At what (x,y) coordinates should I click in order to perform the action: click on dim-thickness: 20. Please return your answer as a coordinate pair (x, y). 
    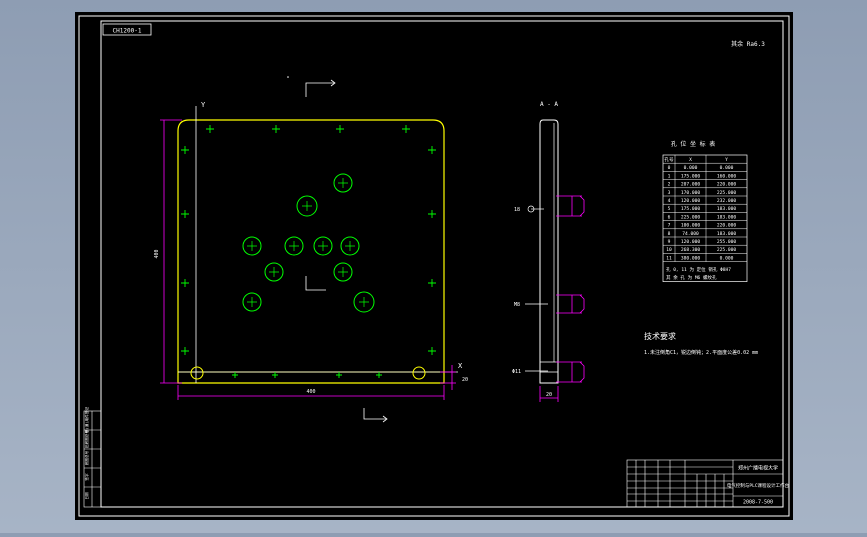
    Looking at the image, I should click on (465, 380).